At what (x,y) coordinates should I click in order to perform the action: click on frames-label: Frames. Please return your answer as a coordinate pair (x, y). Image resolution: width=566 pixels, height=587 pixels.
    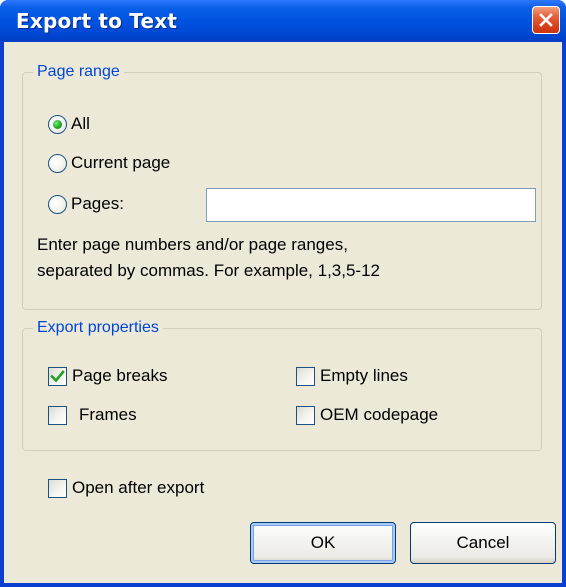
    Looking at the image, I should click on (108, 414).